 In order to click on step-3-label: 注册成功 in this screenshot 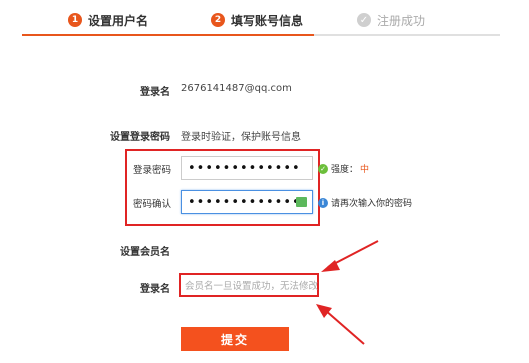, I will do `click(401, 20)`.